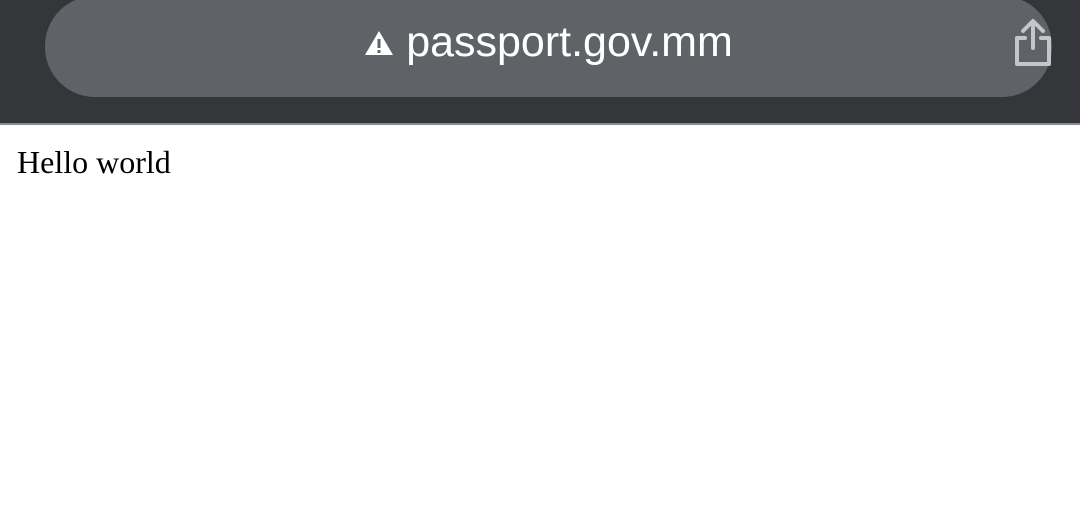  What do you see at coordinates (1033, 43) in the screenshot?
I see `share-icon` at bounding box center [1033, 43].